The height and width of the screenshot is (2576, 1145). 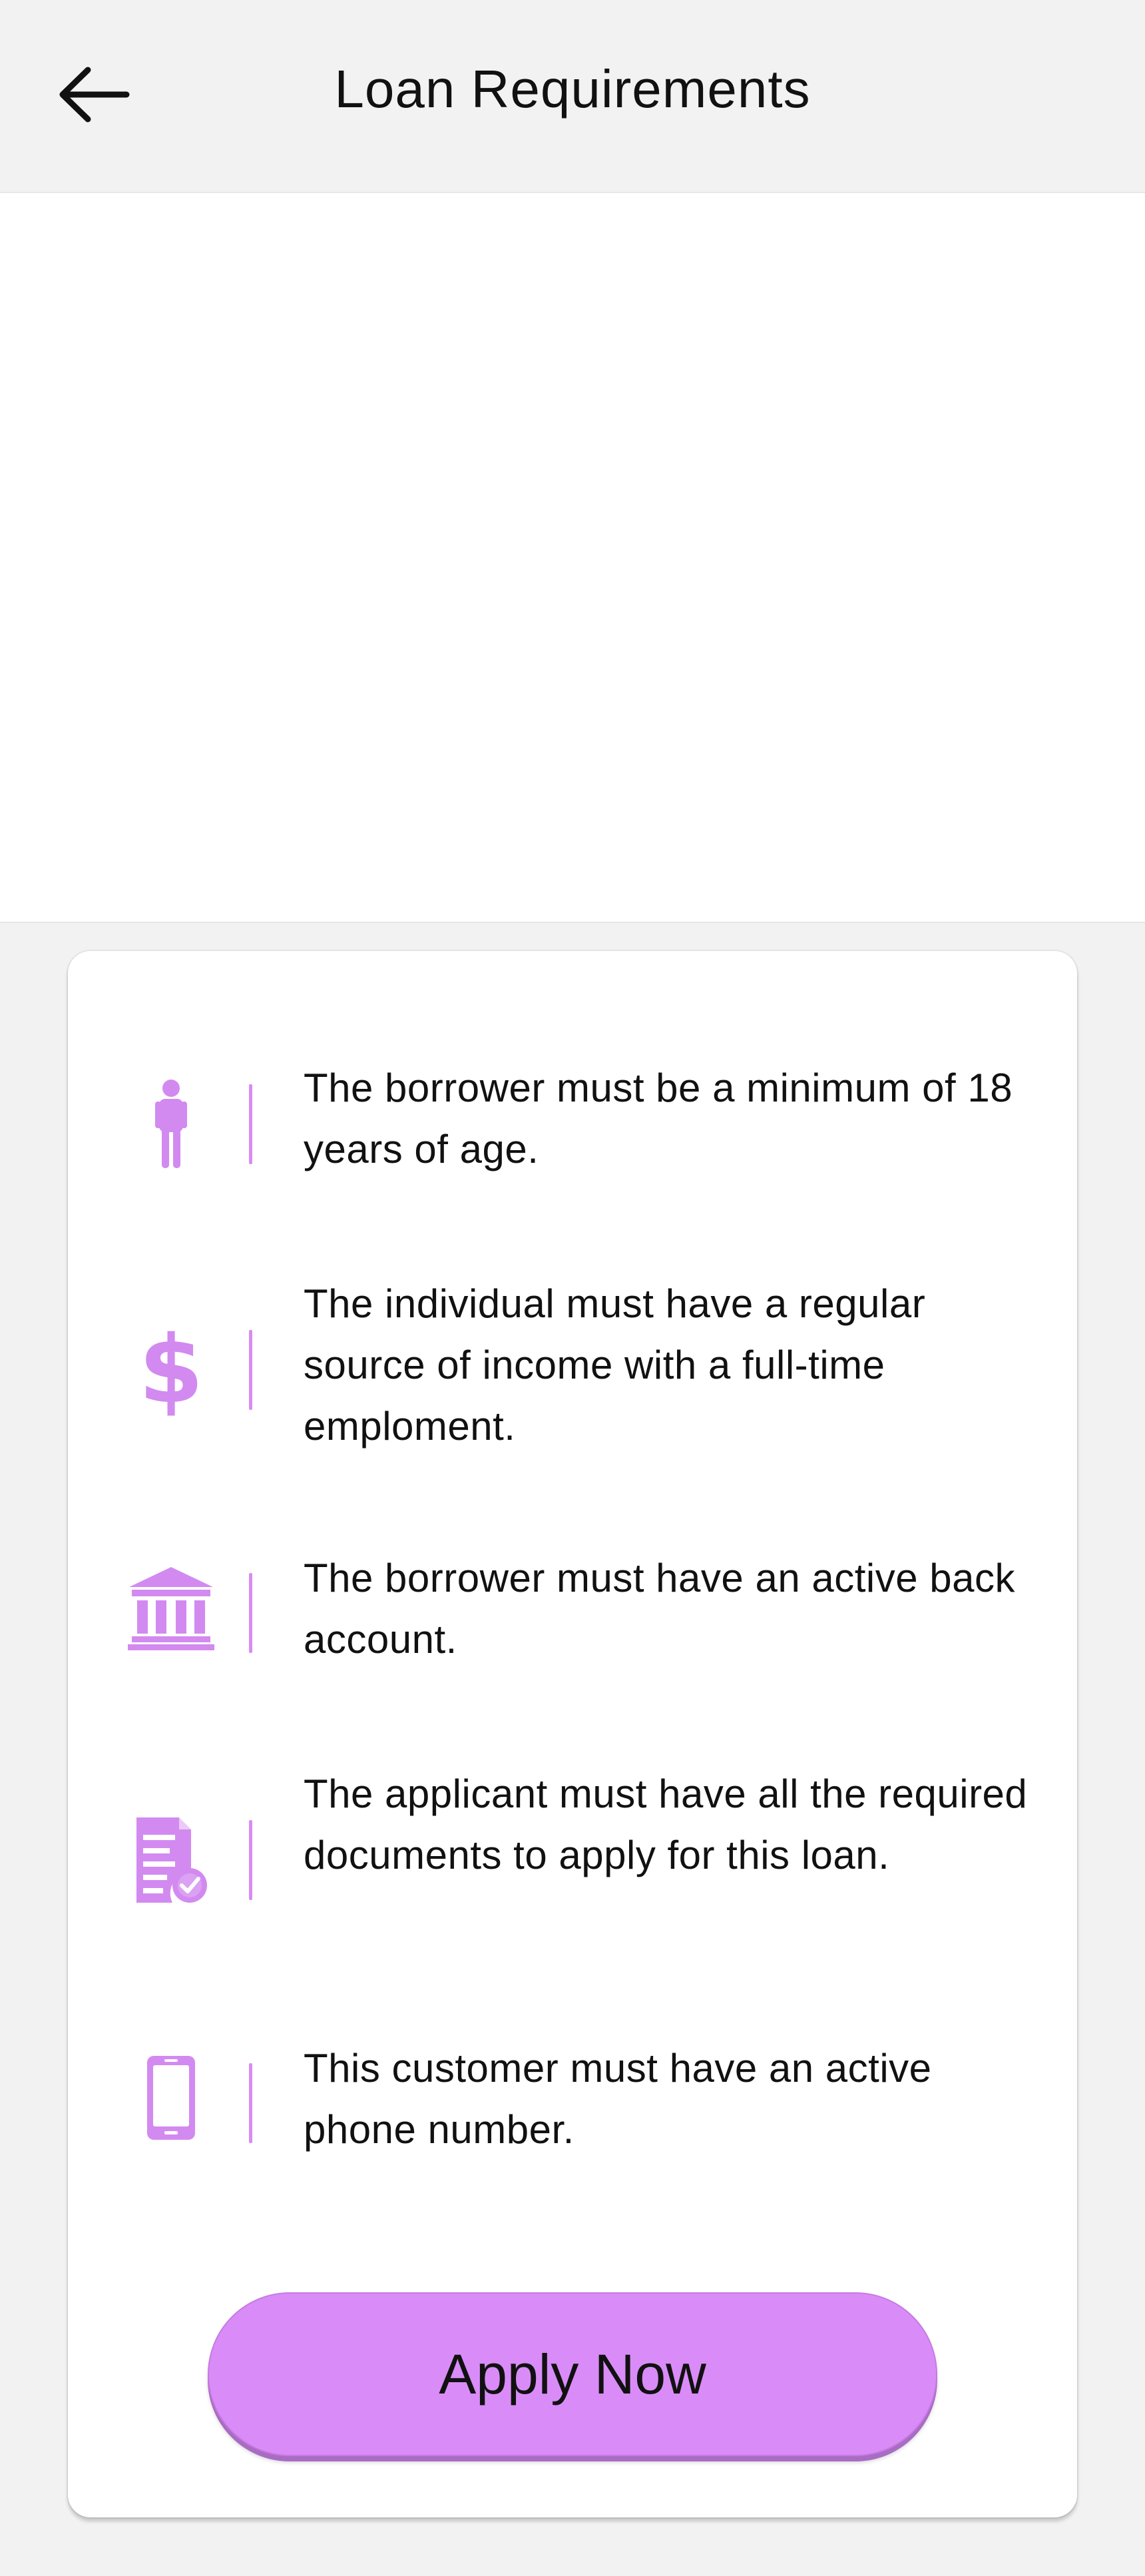 What do you see at coordinates (171, 1607) in the screenshot?
I see `bank-icon` at bounding box center [171, 1607].